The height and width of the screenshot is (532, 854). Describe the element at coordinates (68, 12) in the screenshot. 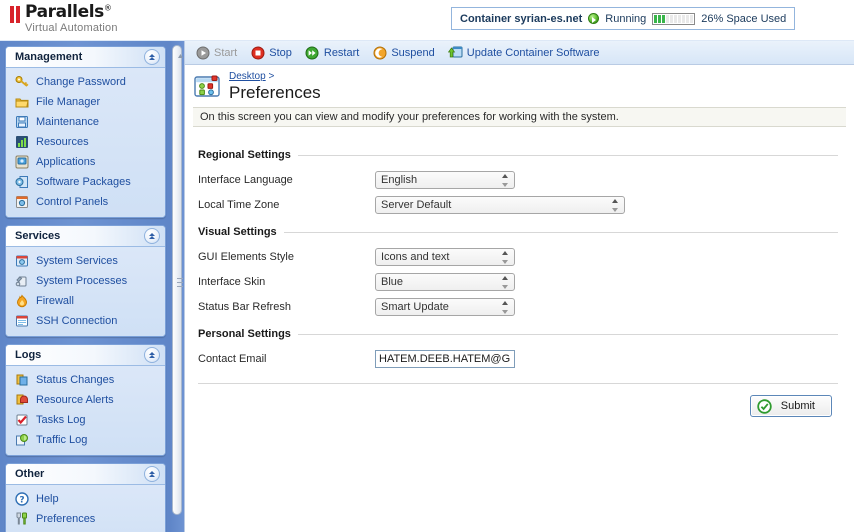

I see `brand-name: Parallels®` at that location.